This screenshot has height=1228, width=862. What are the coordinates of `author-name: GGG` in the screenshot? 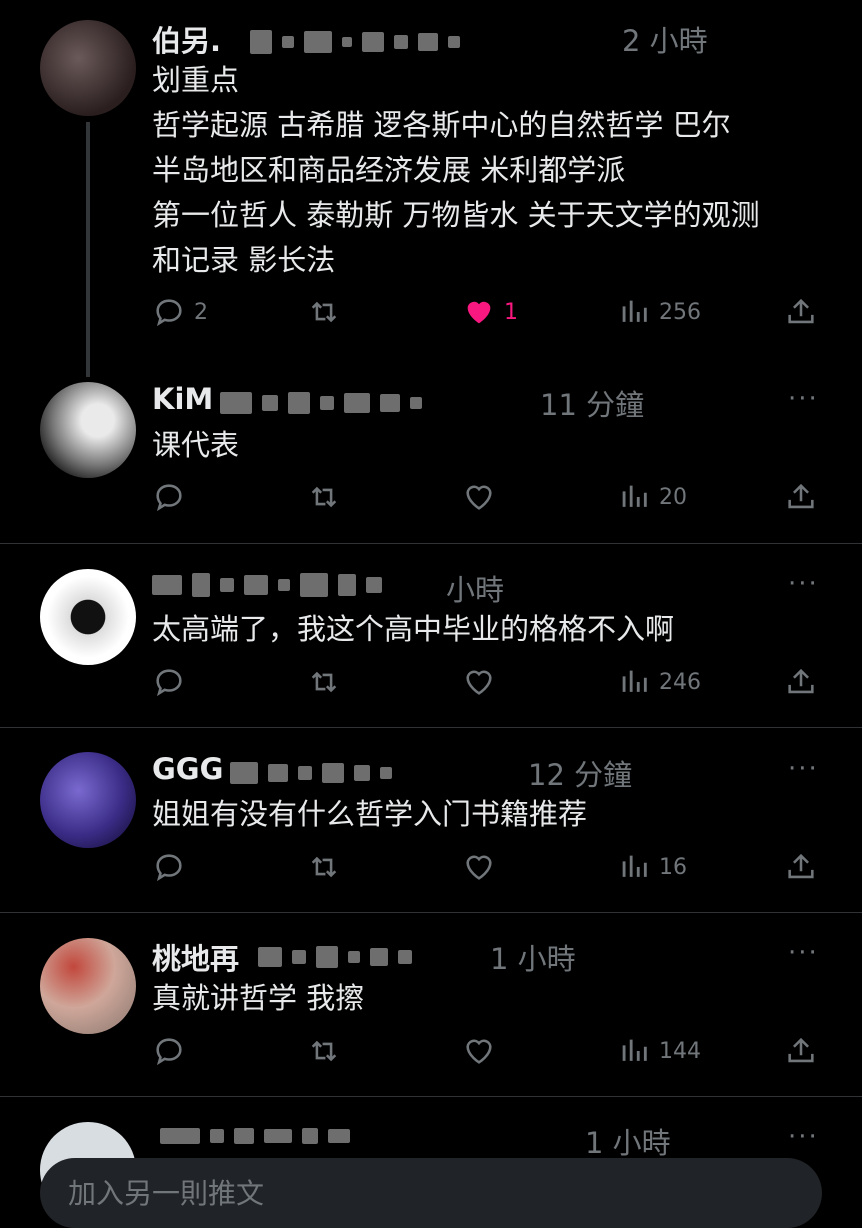 It's located at (187, 769).